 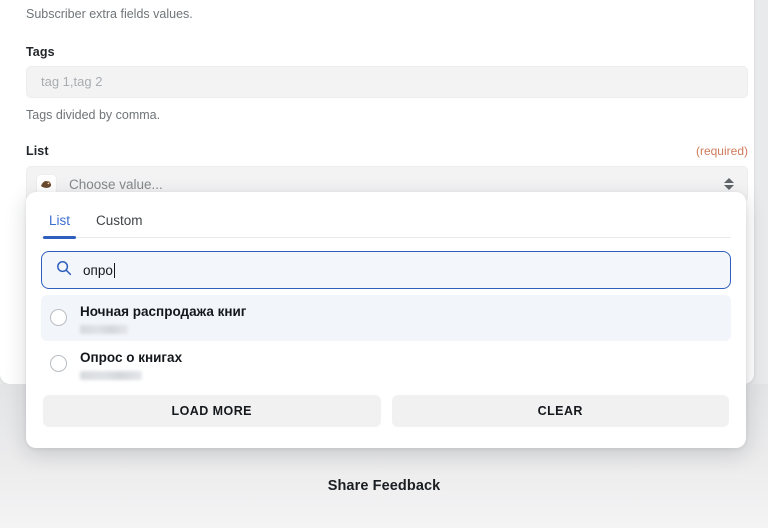 I want to click on dropdown-search-input: опро, so click(x=99, y=270).